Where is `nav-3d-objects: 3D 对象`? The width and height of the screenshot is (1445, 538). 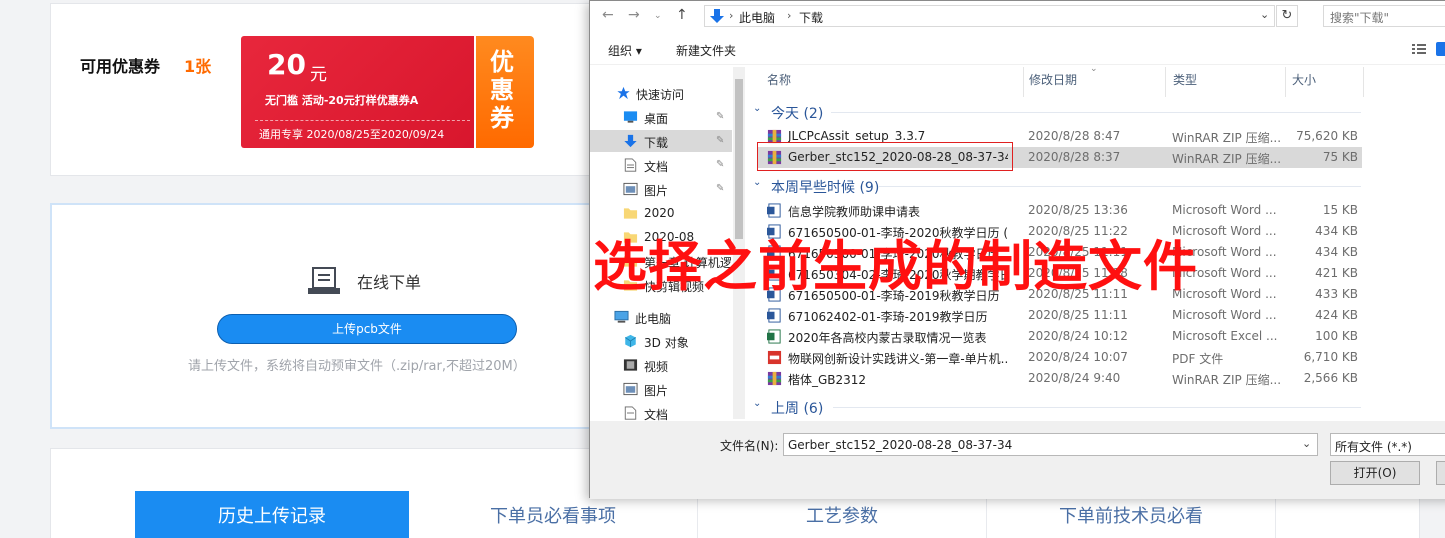
nav-3d-objects: 3D 对象 is located at coordinates (661, 341).